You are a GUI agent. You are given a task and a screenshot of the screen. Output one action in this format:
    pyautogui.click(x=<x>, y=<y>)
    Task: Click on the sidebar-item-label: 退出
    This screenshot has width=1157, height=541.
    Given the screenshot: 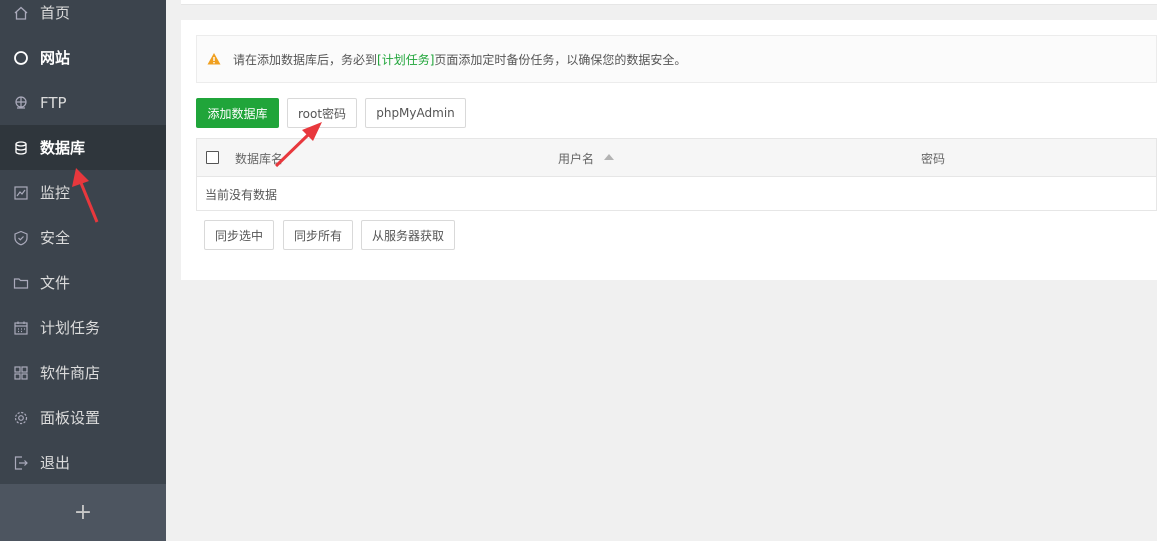 What is the action you would take?
    pyautogui.click(x=55, y=463)
    